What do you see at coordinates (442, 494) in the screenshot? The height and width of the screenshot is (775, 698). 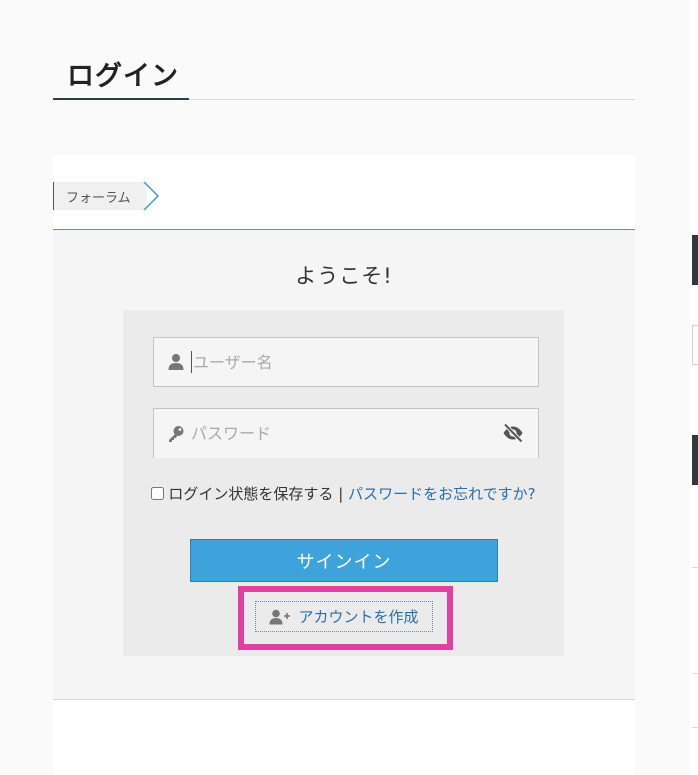 I see `forgot-password-link: パスワードをお忘れですか?` at bounding box center [442, 494].